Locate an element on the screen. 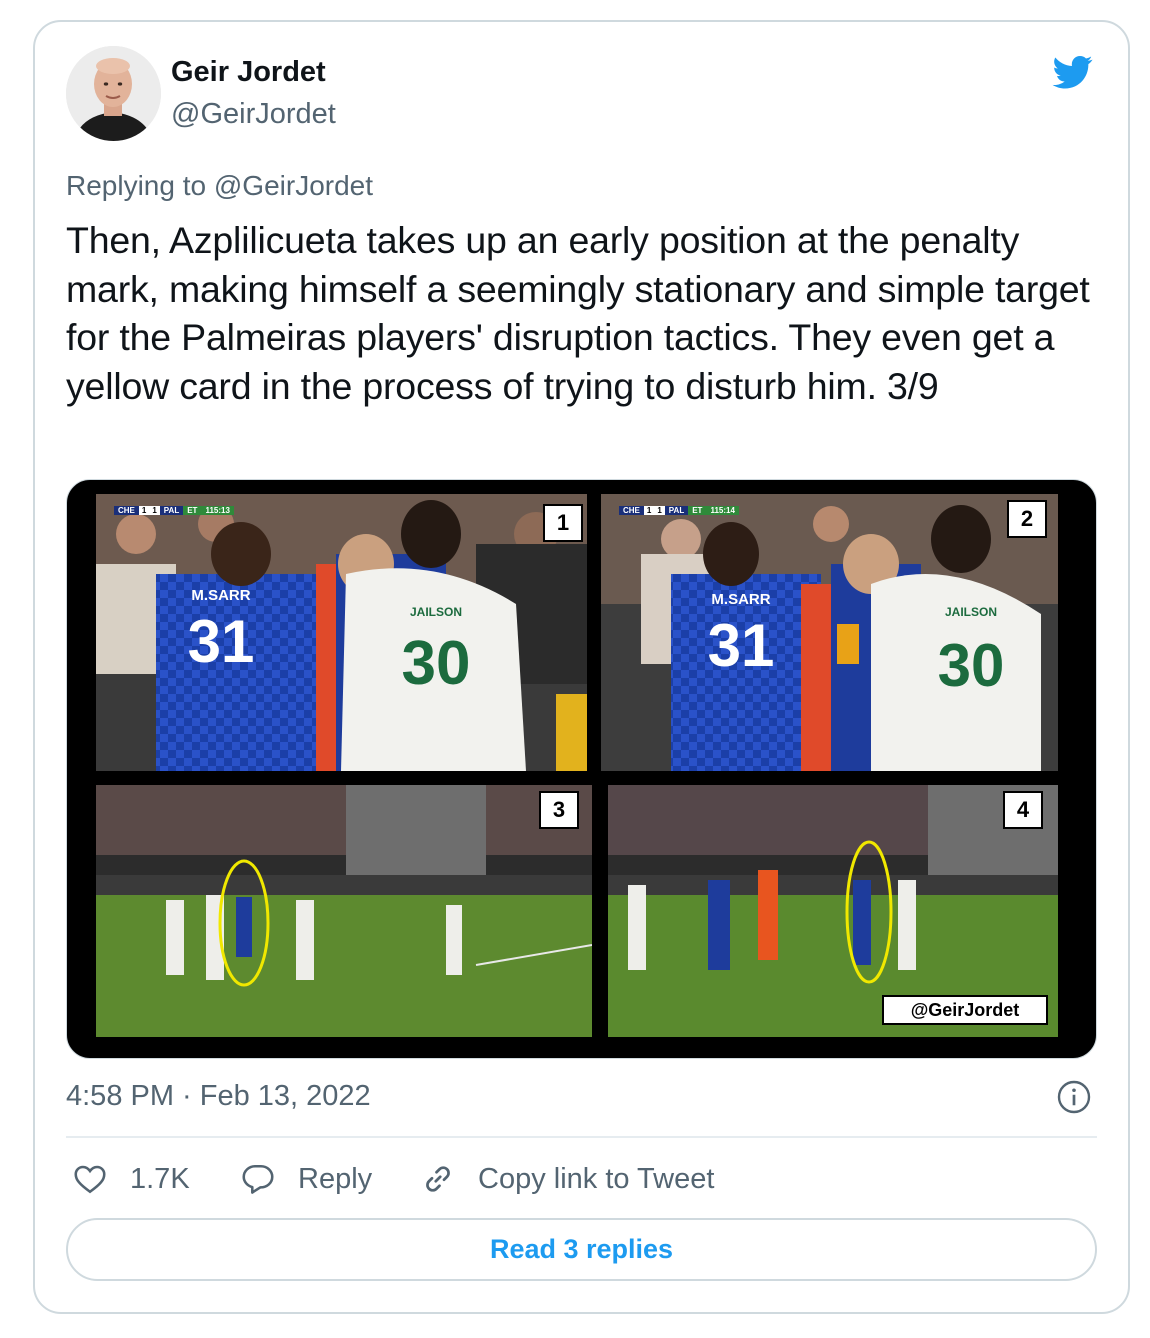  tweet-timestamp: 4:58 PM · Feb 13, 2022 is located at coordinates (218, 1096).